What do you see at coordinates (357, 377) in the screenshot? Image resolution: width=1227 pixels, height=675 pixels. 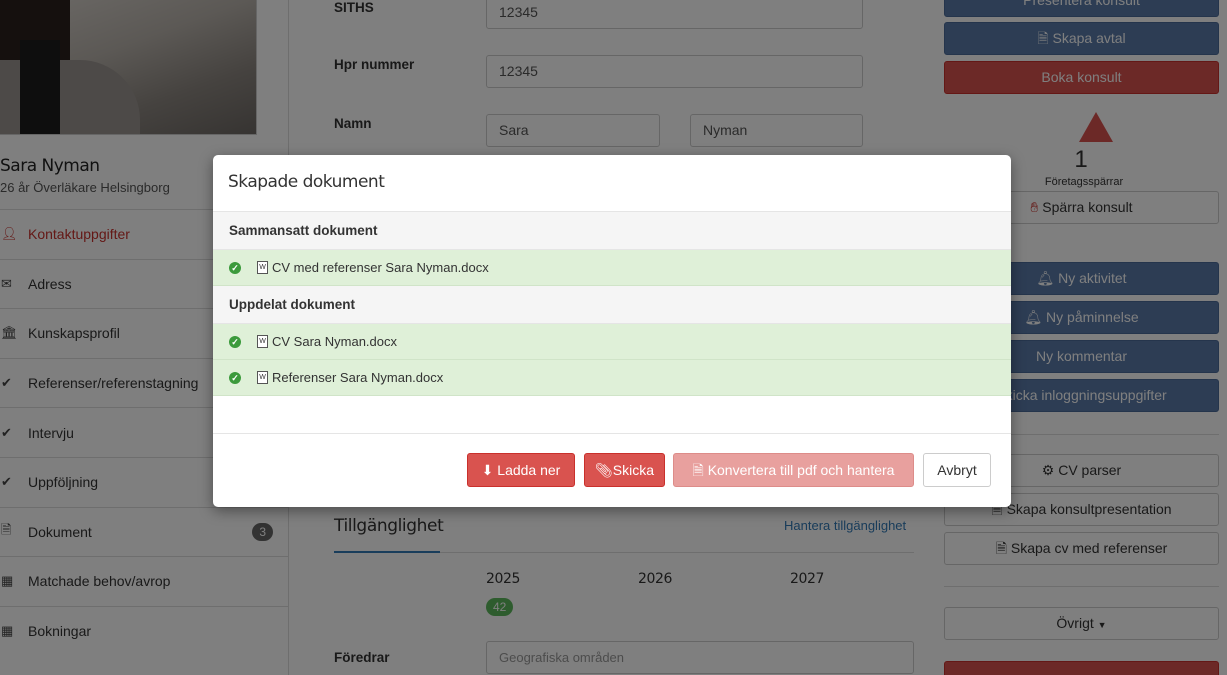 I see `document-name: Referenser Sara Nyman.docx` at bounding box center [357, 377].